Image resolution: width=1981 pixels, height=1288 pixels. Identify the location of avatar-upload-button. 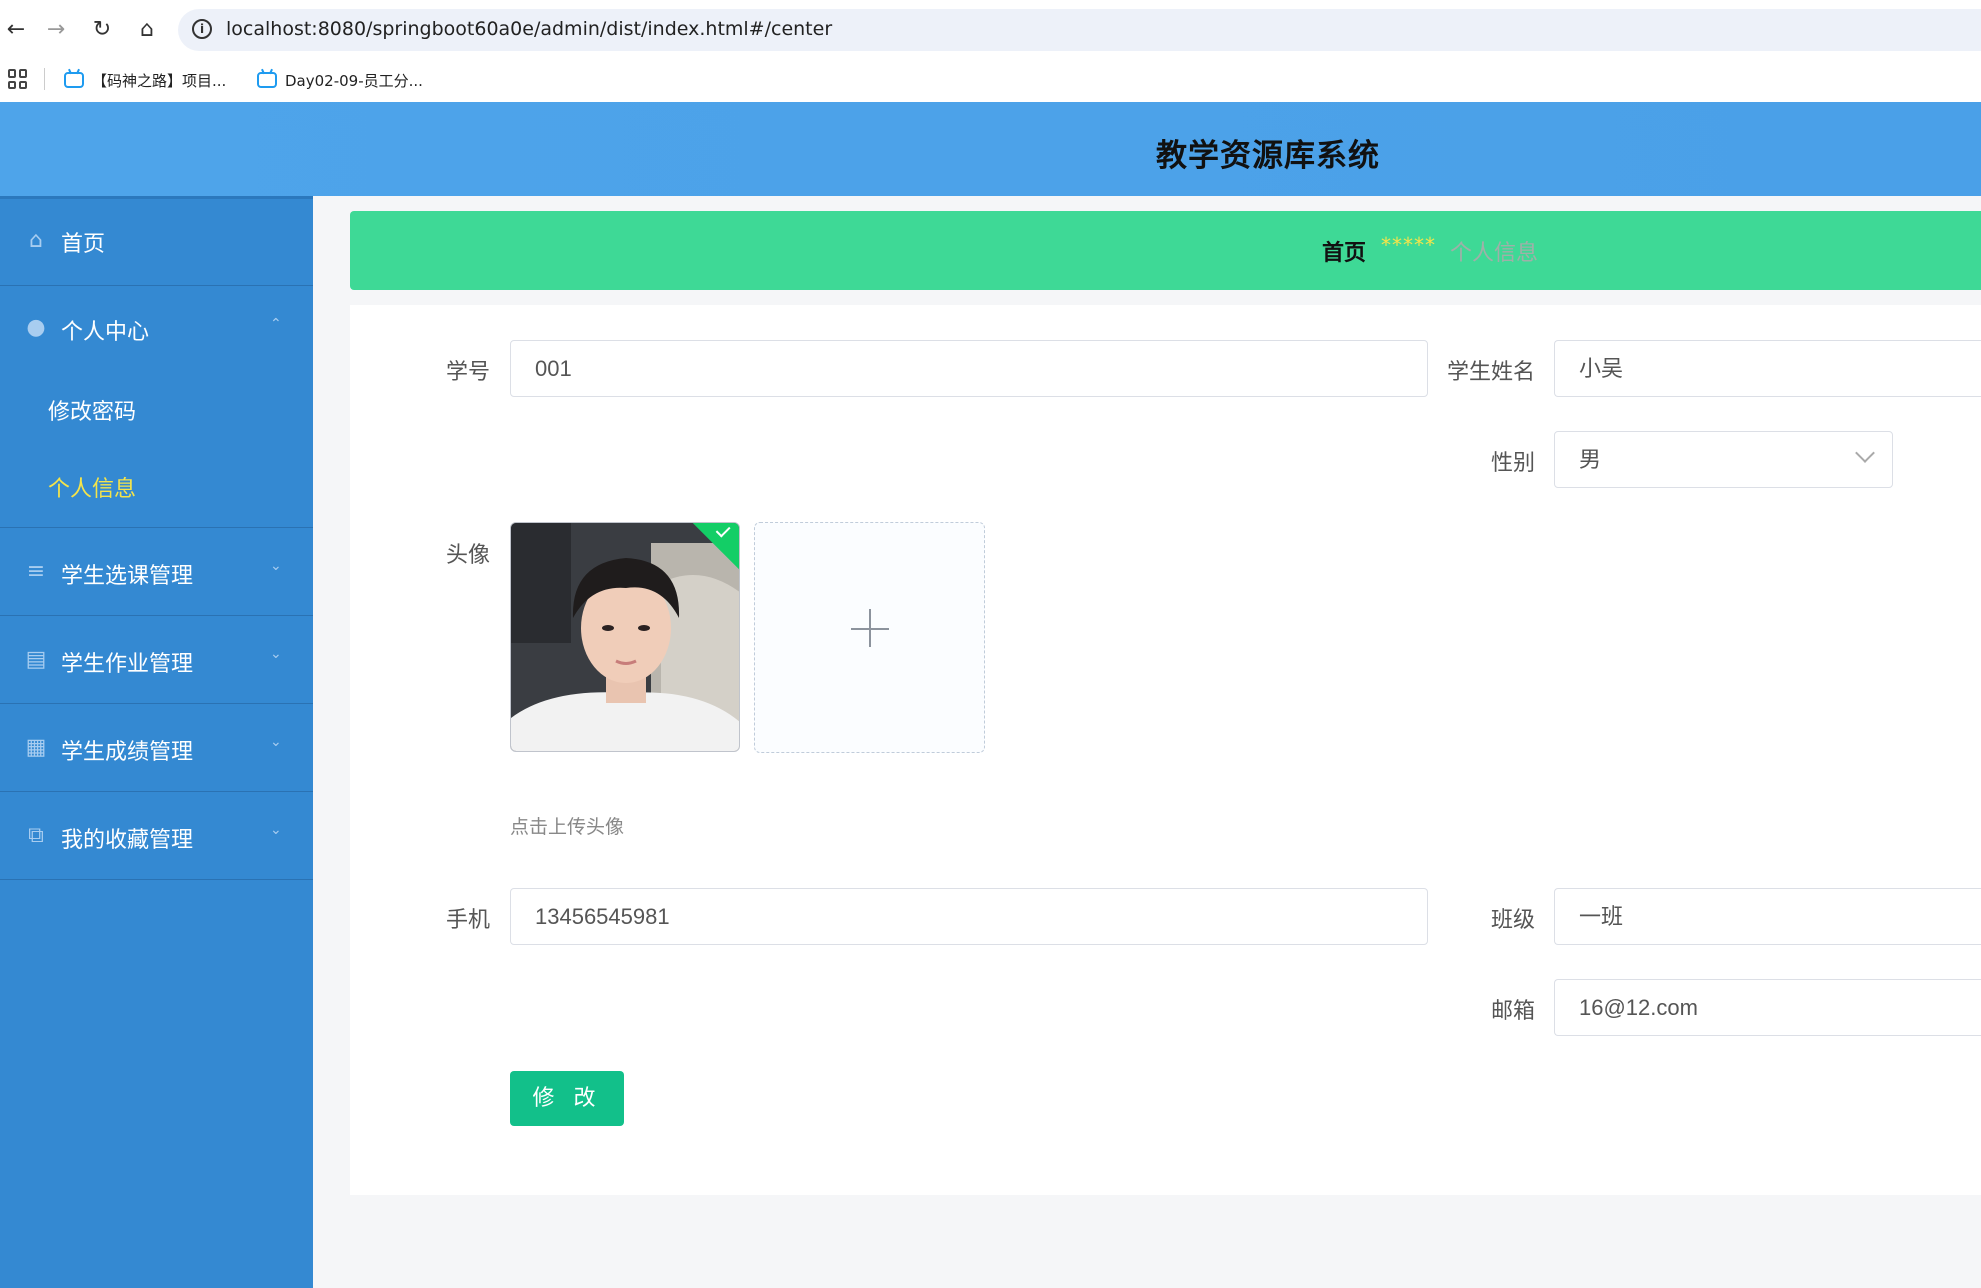
(869, 637).